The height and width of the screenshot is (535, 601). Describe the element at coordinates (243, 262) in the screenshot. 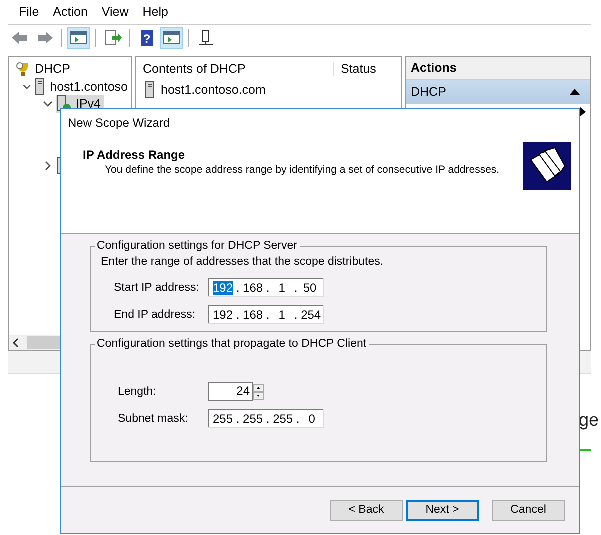

I see `instruction-text: Enter the range of addresses that the scope distributes.` at that location.